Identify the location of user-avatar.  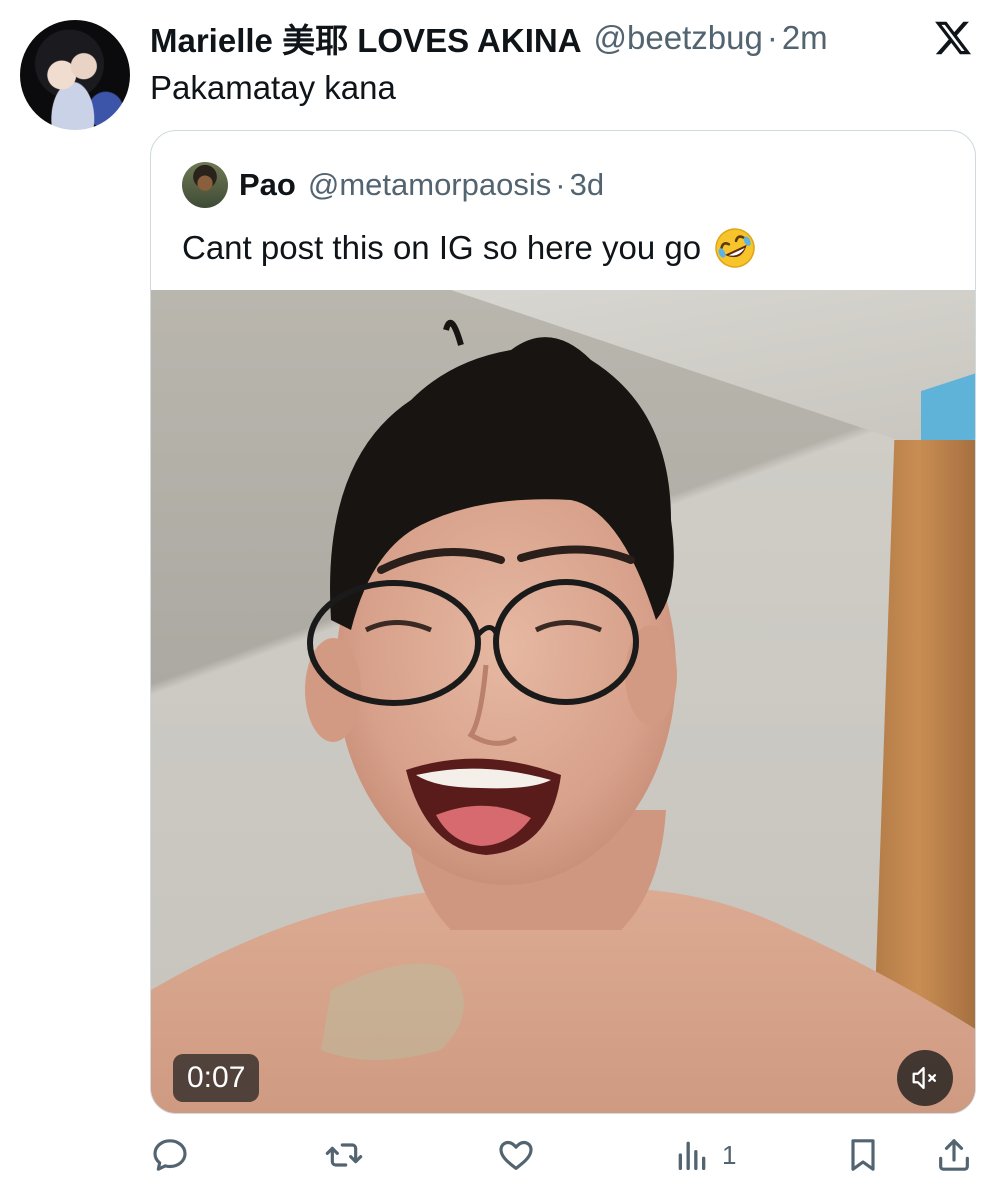
(75, 75).